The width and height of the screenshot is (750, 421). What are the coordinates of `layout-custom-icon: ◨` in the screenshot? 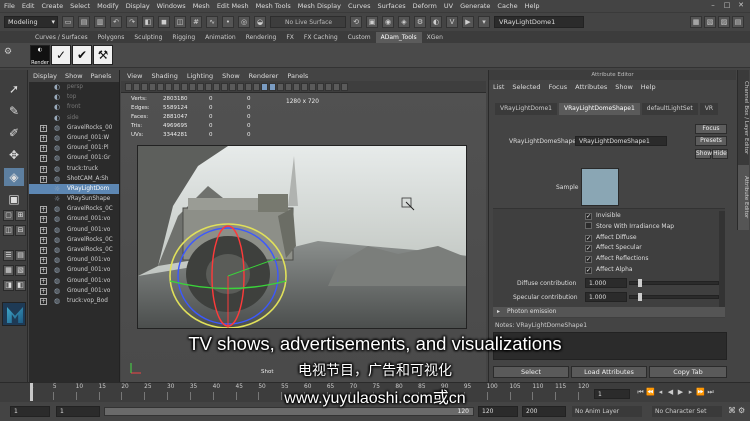 It's located at (8, 285).